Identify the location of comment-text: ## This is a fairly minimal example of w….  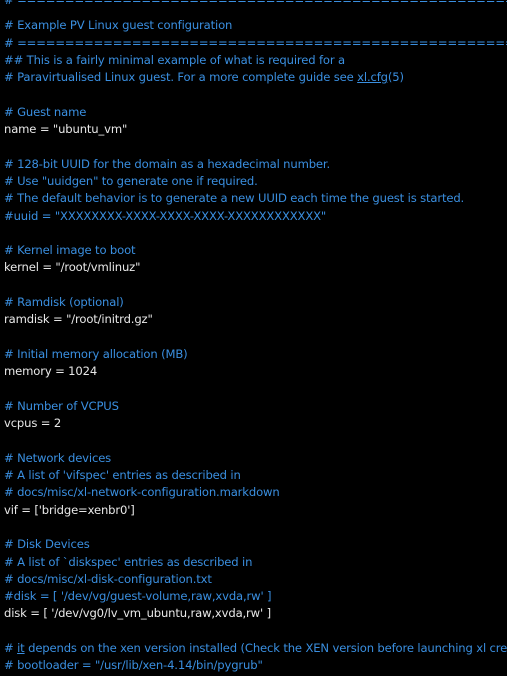
(174, 59).